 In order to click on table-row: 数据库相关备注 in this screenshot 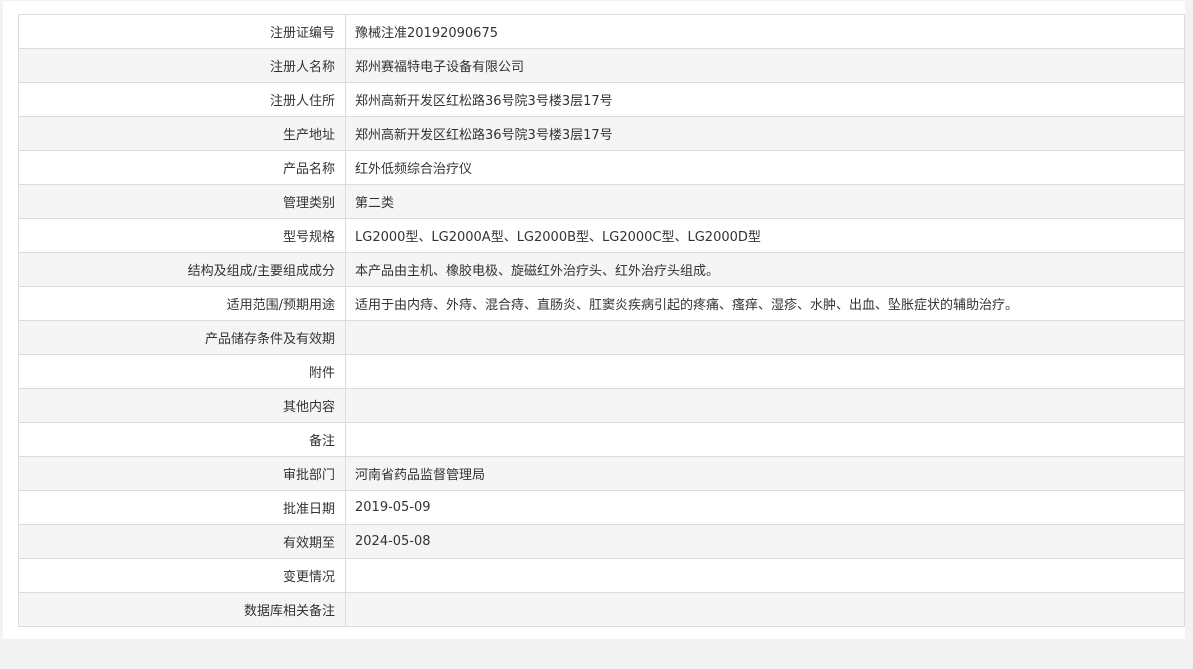, I will do `click(601, 609)`.